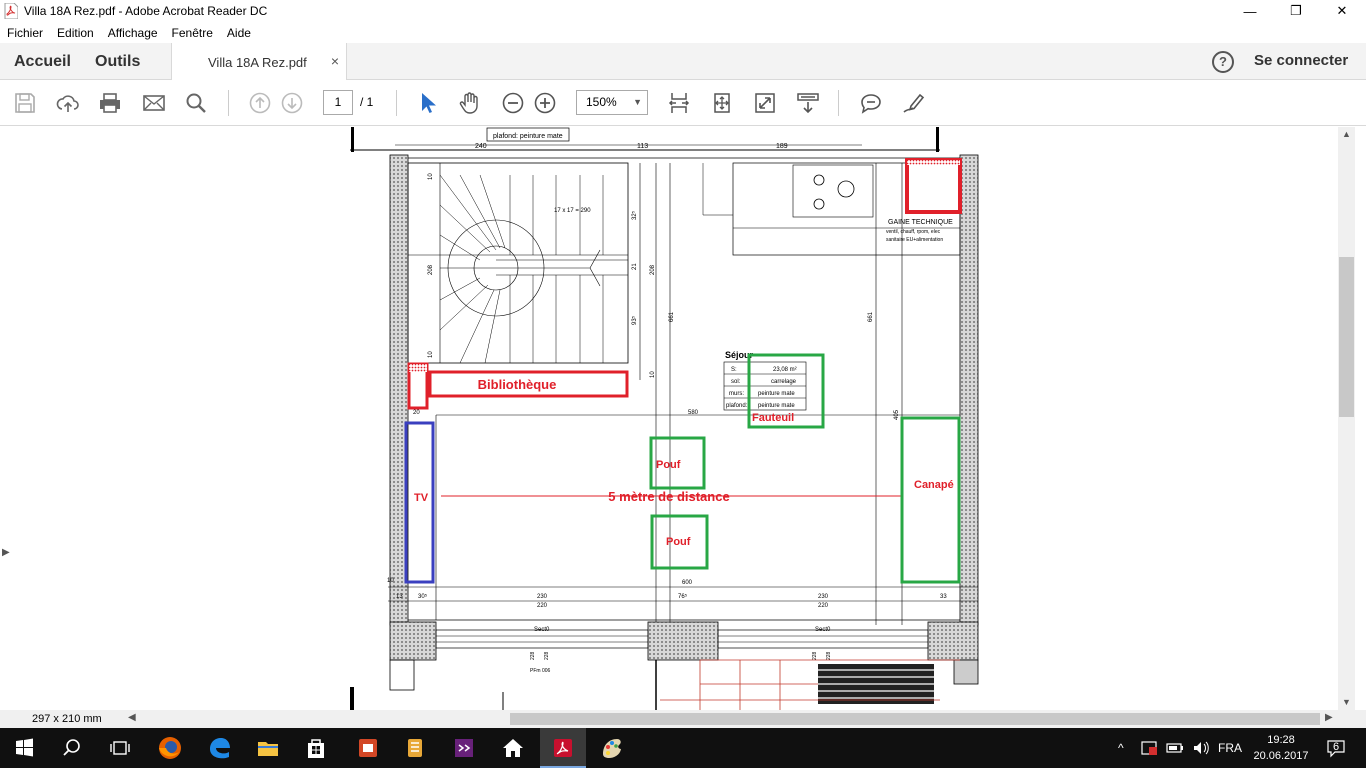 Image resolution: width=1366 pixels, height=768 pixels. What do you see at coordinates (316, 748) in the screenshot?
I see `store-icon` at bounding box center [316, 748].